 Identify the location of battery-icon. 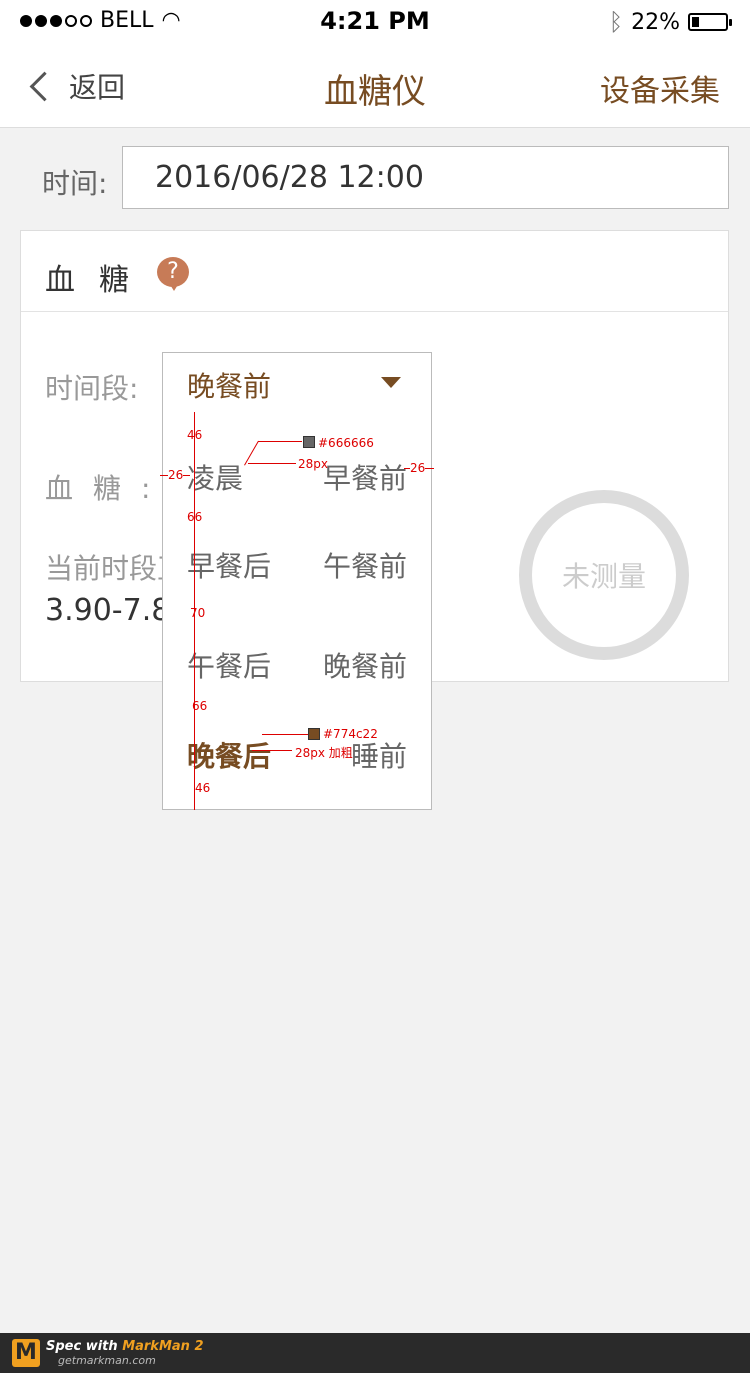
(710, 22).